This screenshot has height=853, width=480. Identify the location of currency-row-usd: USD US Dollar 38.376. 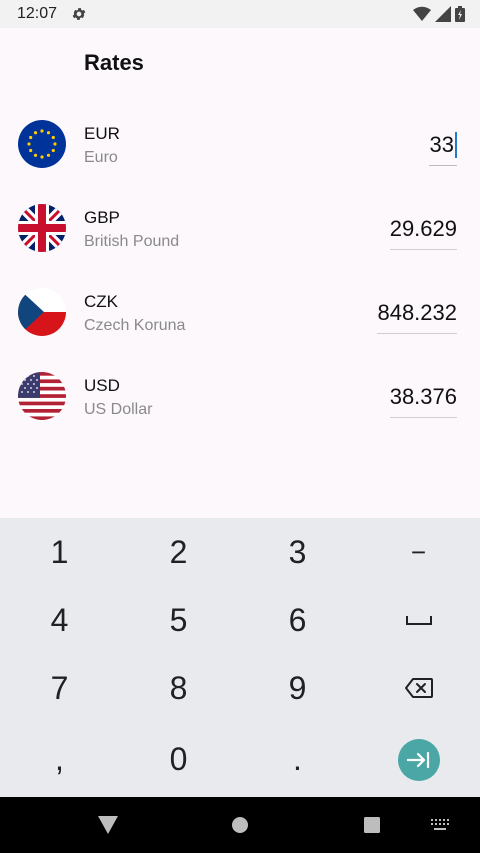
(240, 396).